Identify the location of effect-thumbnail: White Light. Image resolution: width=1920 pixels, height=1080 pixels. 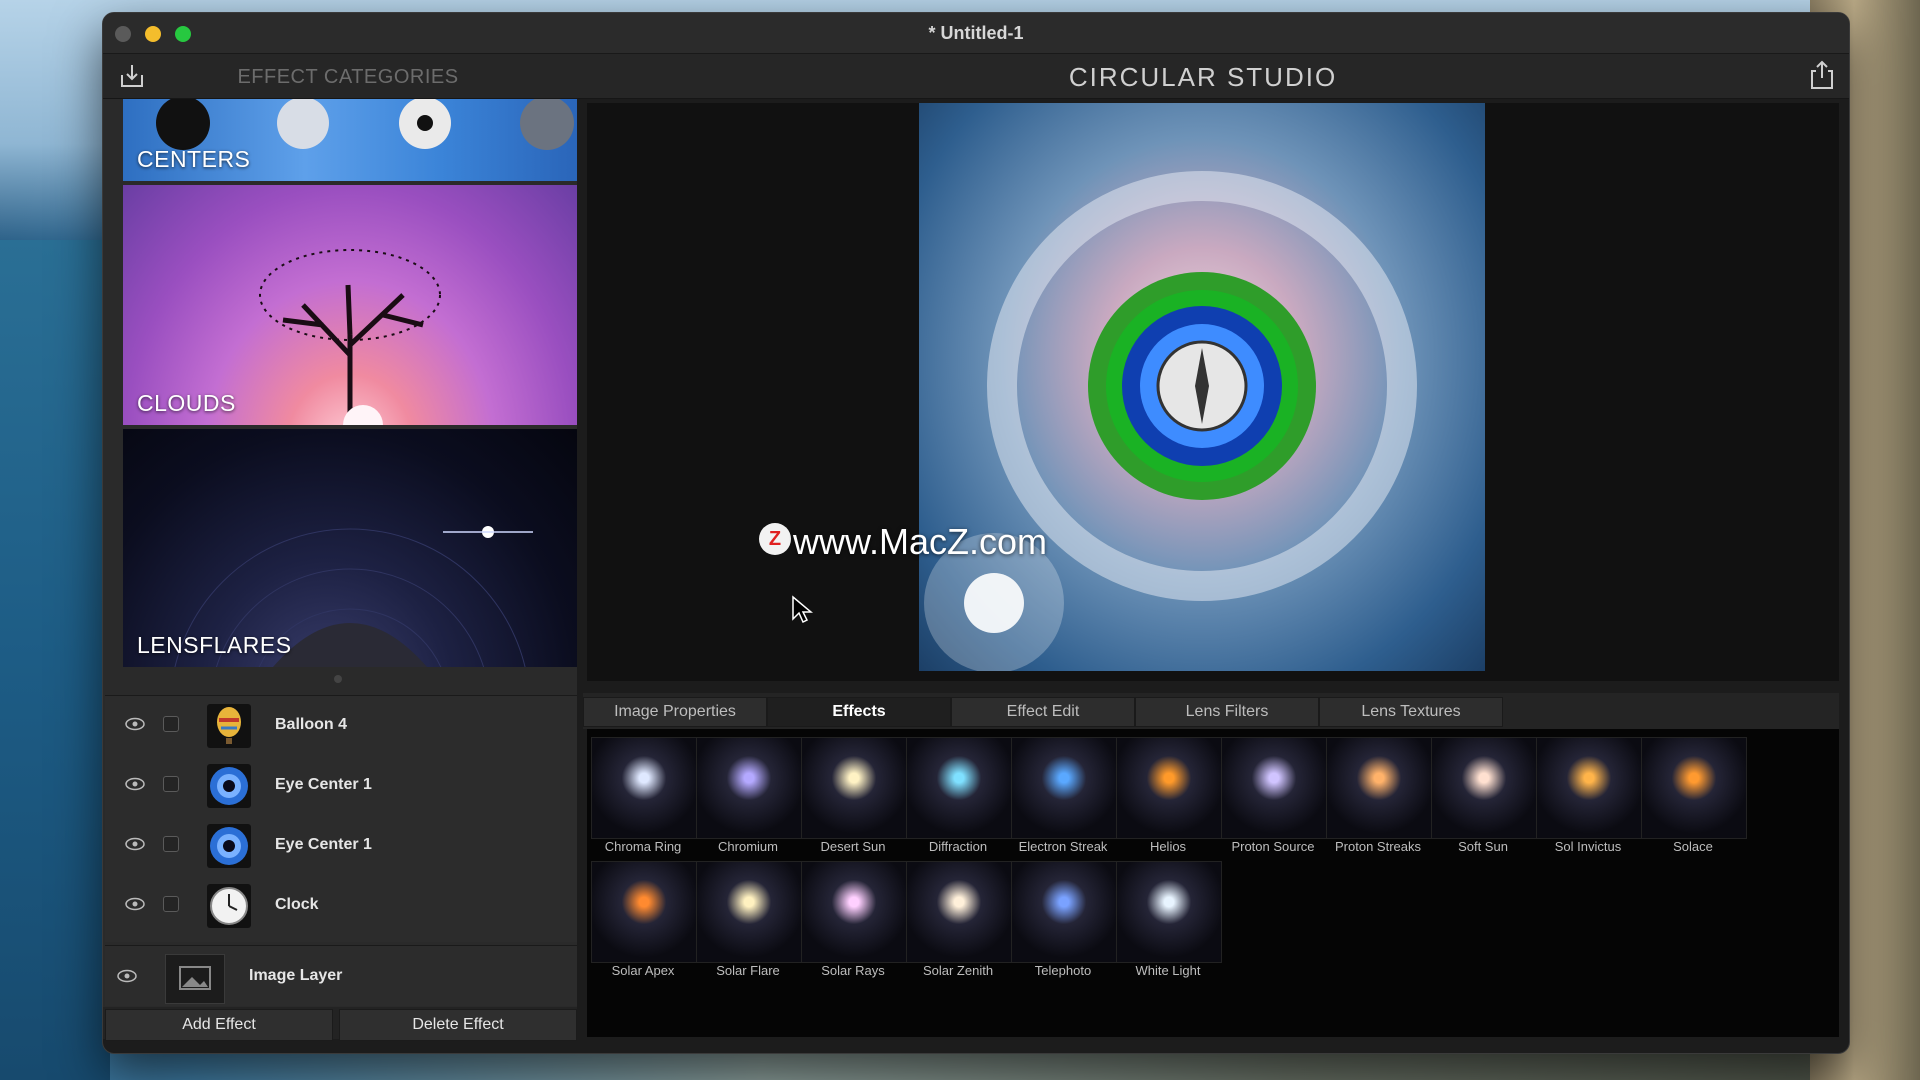
(1169, 921).